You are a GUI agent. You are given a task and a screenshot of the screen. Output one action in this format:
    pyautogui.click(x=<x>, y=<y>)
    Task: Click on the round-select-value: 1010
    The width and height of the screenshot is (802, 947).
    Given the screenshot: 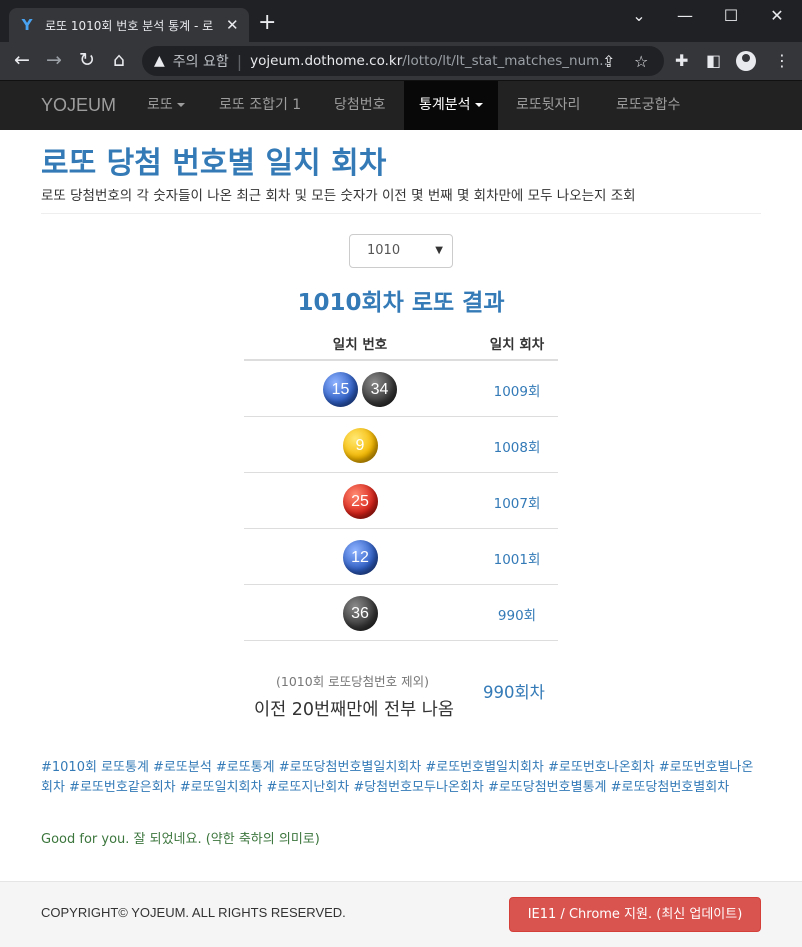 What is the action you would take?
    pyautogui.click(x=384, y=250)
    